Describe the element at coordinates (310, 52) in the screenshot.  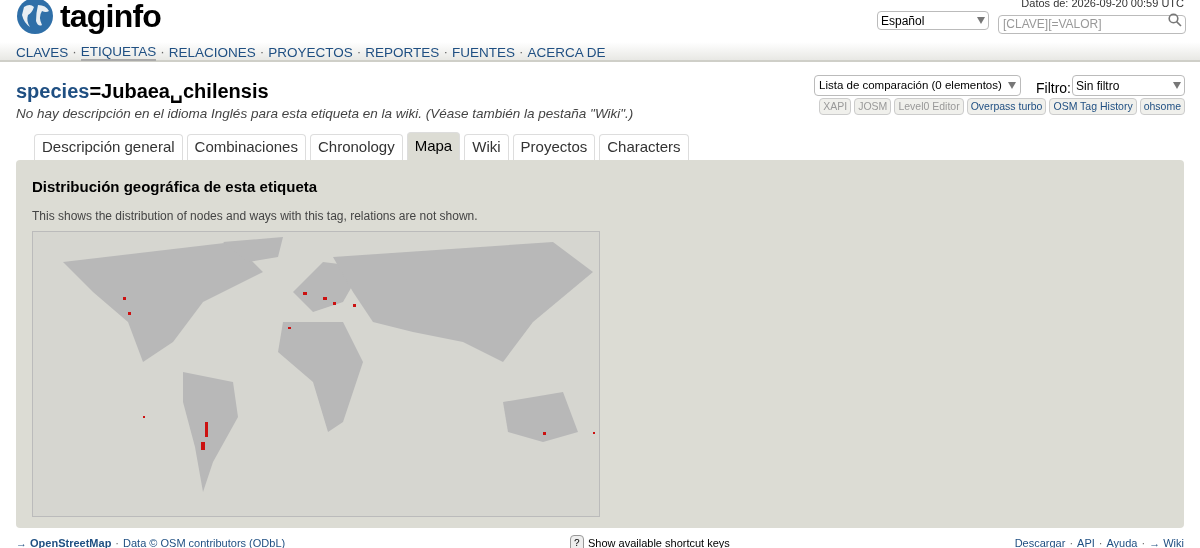
I see `nav-link: PROYECTOS` at that location.